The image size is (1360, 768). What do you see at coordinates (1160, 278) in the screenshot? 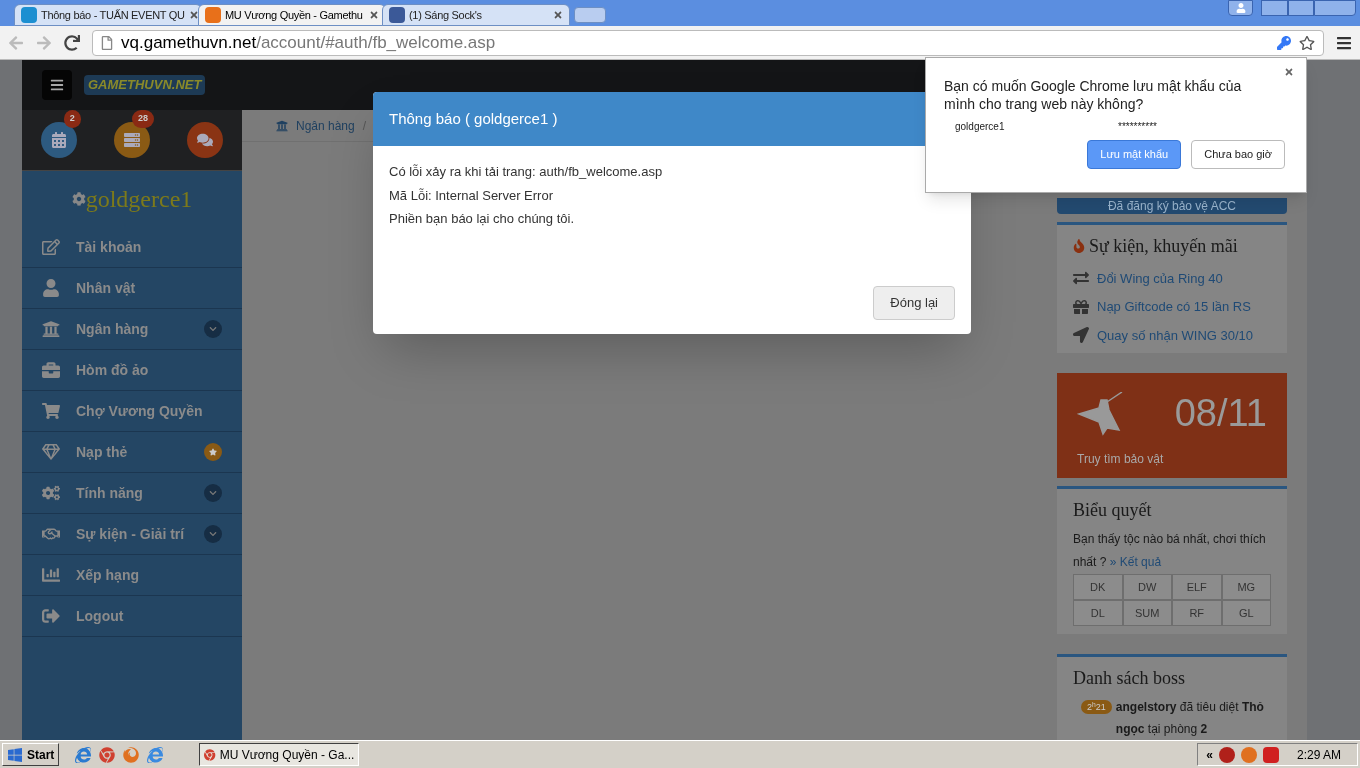
I see `event-link: Đổi Wing của Ring 40` at bounding box center [1160, 278].